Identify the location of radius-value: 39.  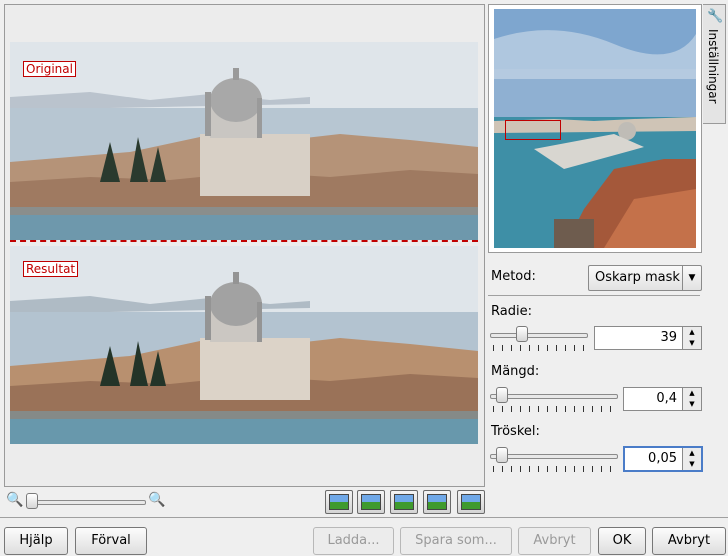
(668, 337).